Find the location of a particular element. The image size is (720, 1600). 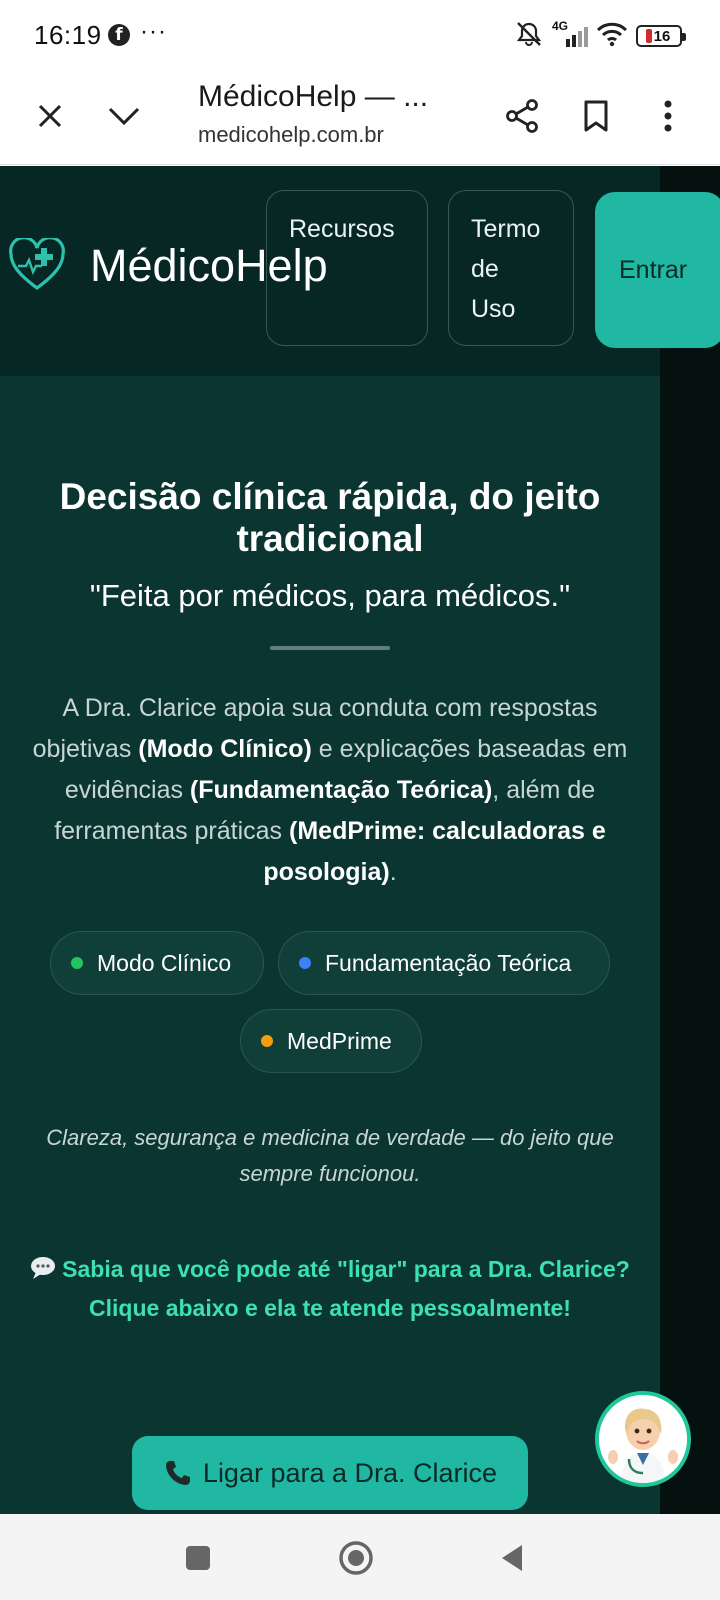

site-header: MédicoHelp Recursos Termo de Uso Entrar is located at coordinates (360, 271).